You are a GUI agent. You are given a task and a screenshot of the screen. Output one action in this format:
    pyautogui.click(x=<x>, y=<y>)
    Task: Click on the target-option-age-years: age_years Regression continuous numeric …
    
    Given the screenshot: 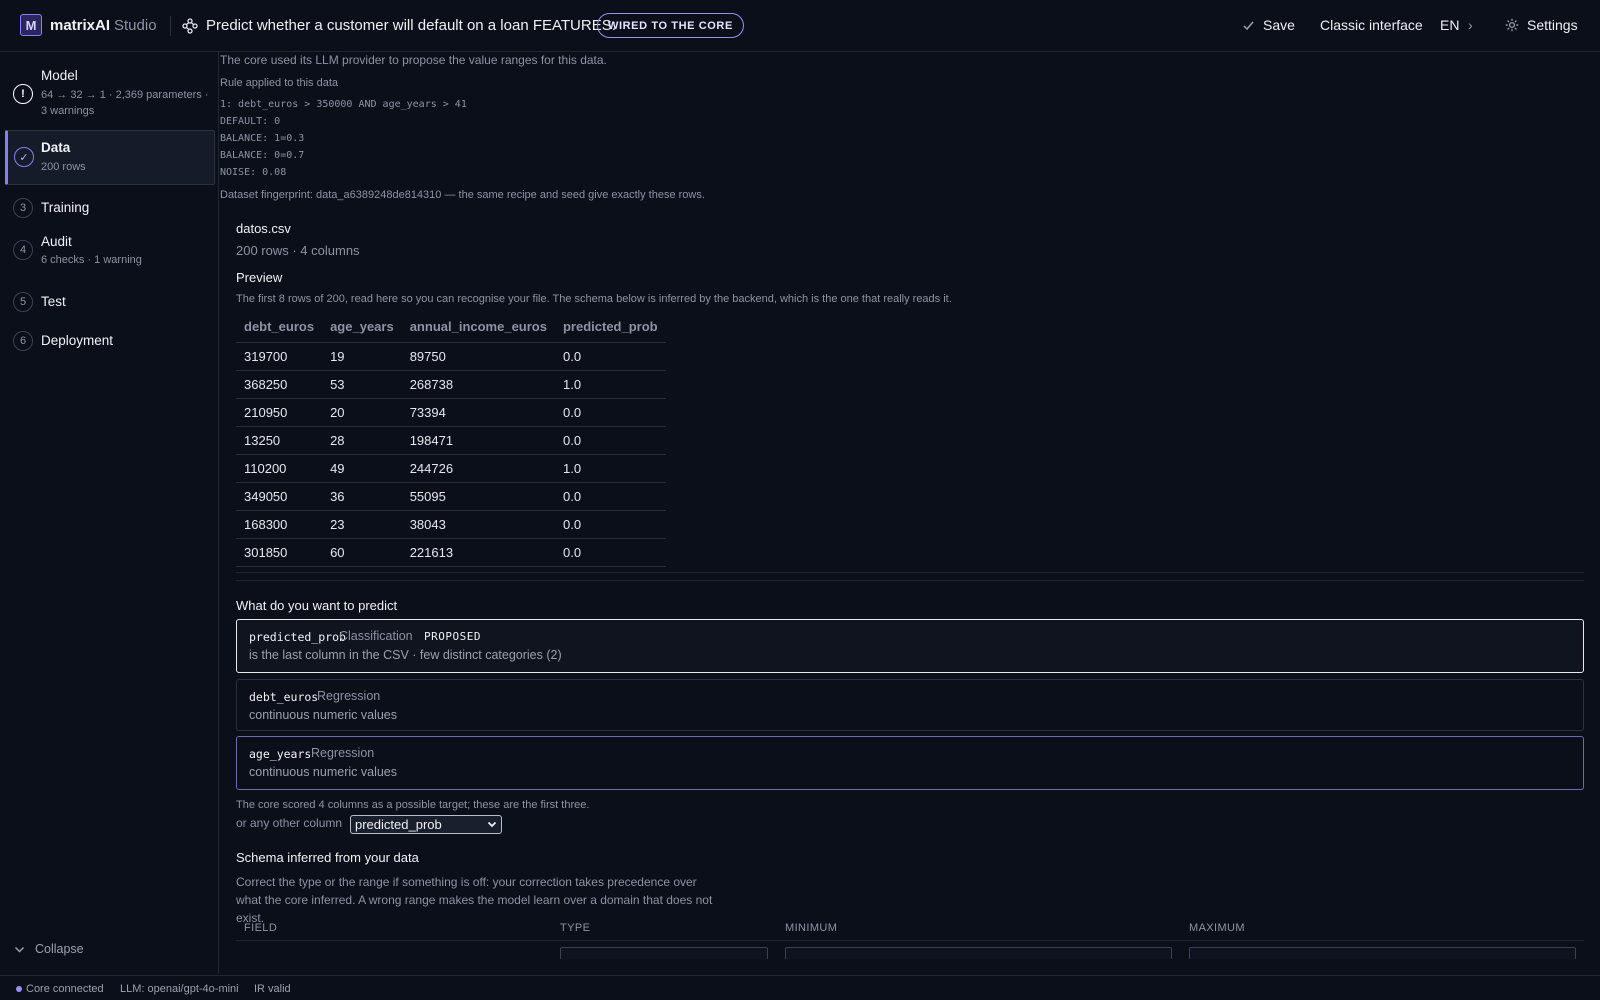 What is the action you would take?
    pyautogui.click(x=910, y=763)
    